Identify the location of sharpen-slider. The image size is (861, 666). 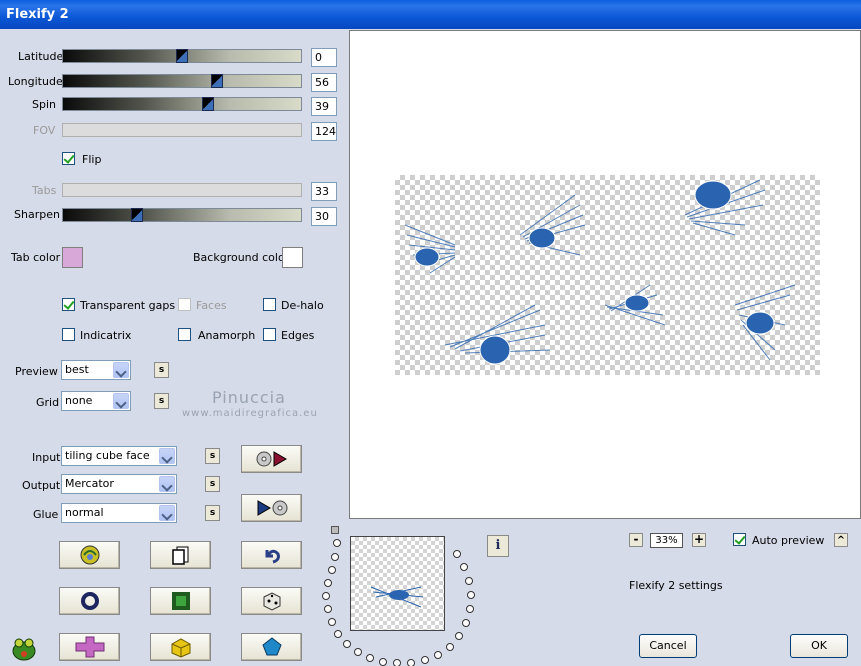
(182, 215).